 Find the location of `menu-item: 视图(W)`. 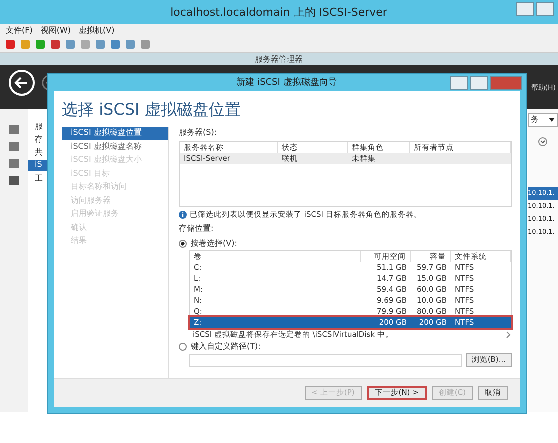

menu-item: 视图(W) is located at coordinates (55, 30).